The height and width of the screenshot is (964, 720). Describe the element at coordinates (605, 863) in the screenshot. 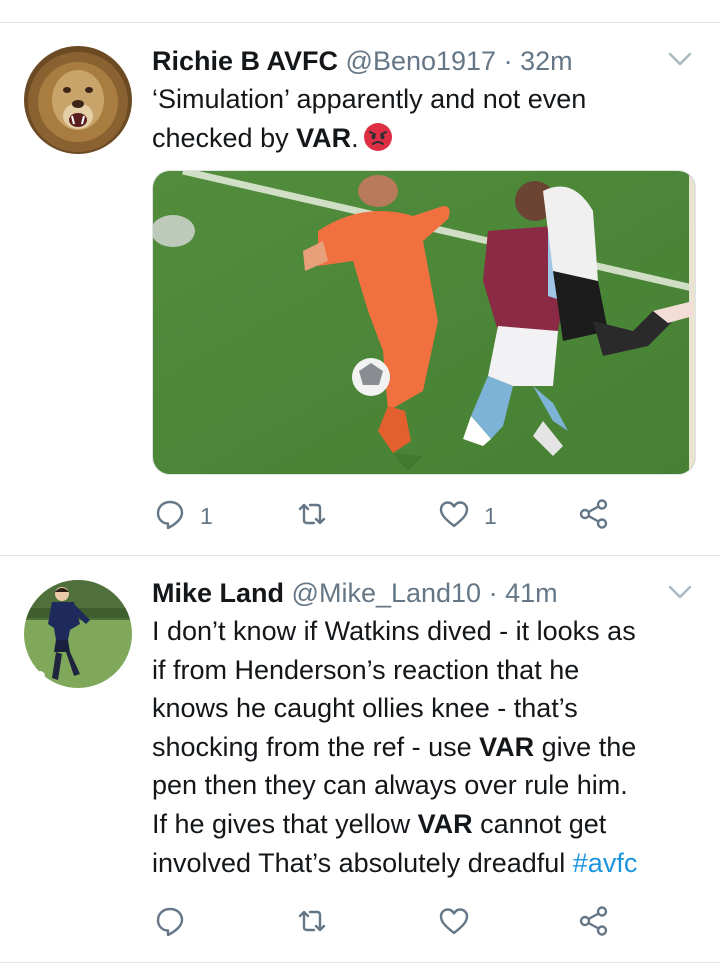

I see `hashtag-link: #avfc` at that location.